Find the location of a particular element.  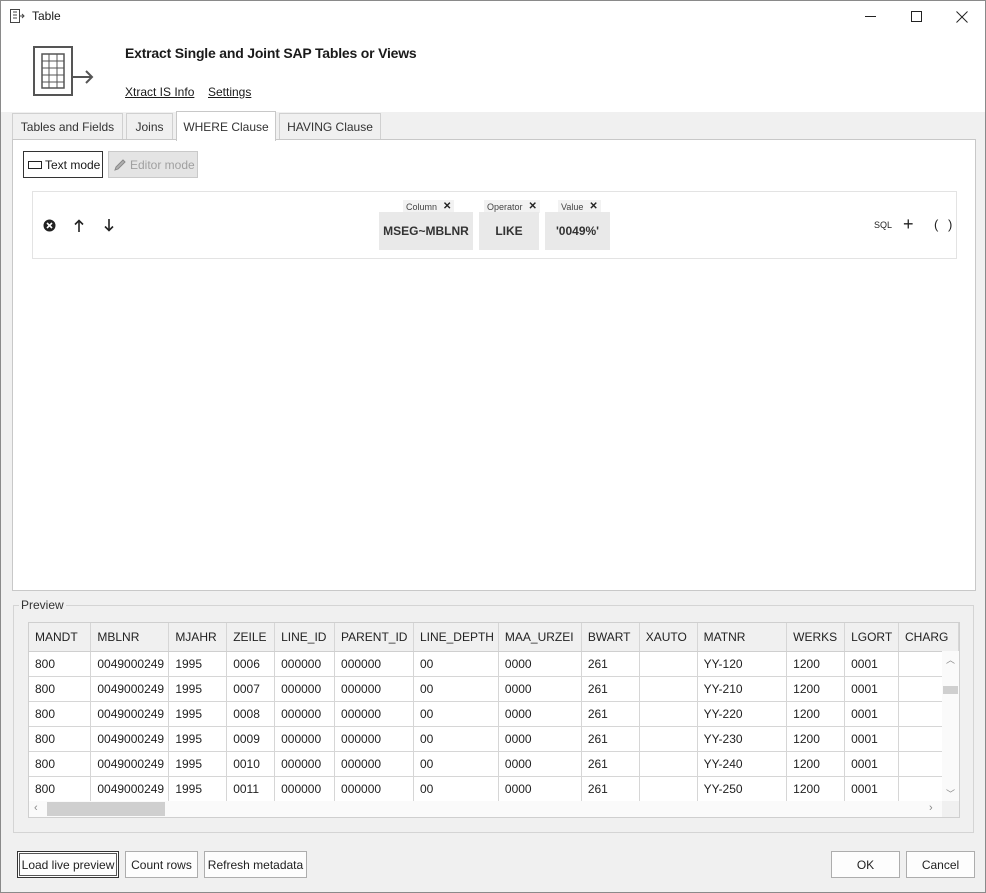

table-cell: YY-210 is located at coordinates (742, 689).